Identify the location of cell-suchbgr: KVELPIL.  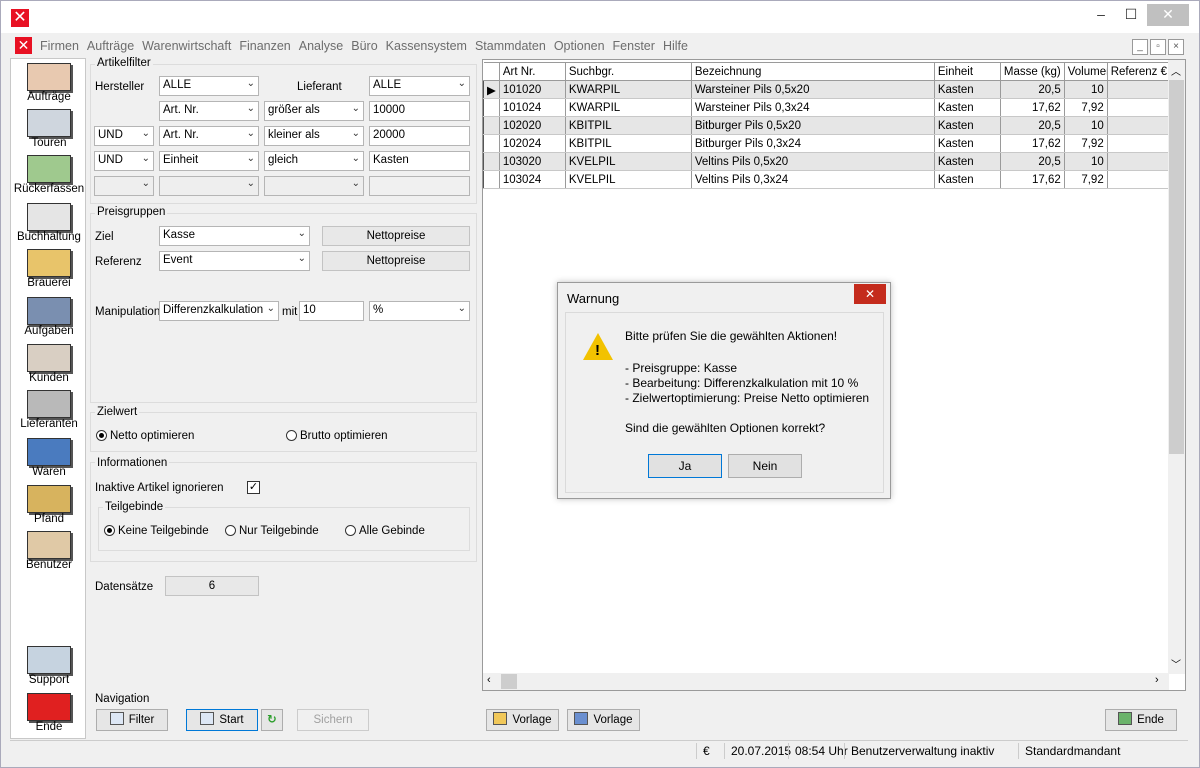
(628, 161).